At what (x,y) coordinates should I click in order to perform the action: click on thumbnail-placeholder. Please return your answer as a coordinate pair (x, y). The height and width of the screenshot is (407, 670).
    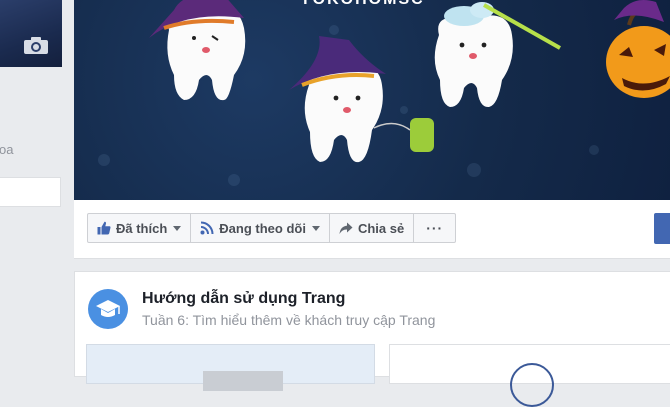
    Looking at the image, I should click on (243, 381).